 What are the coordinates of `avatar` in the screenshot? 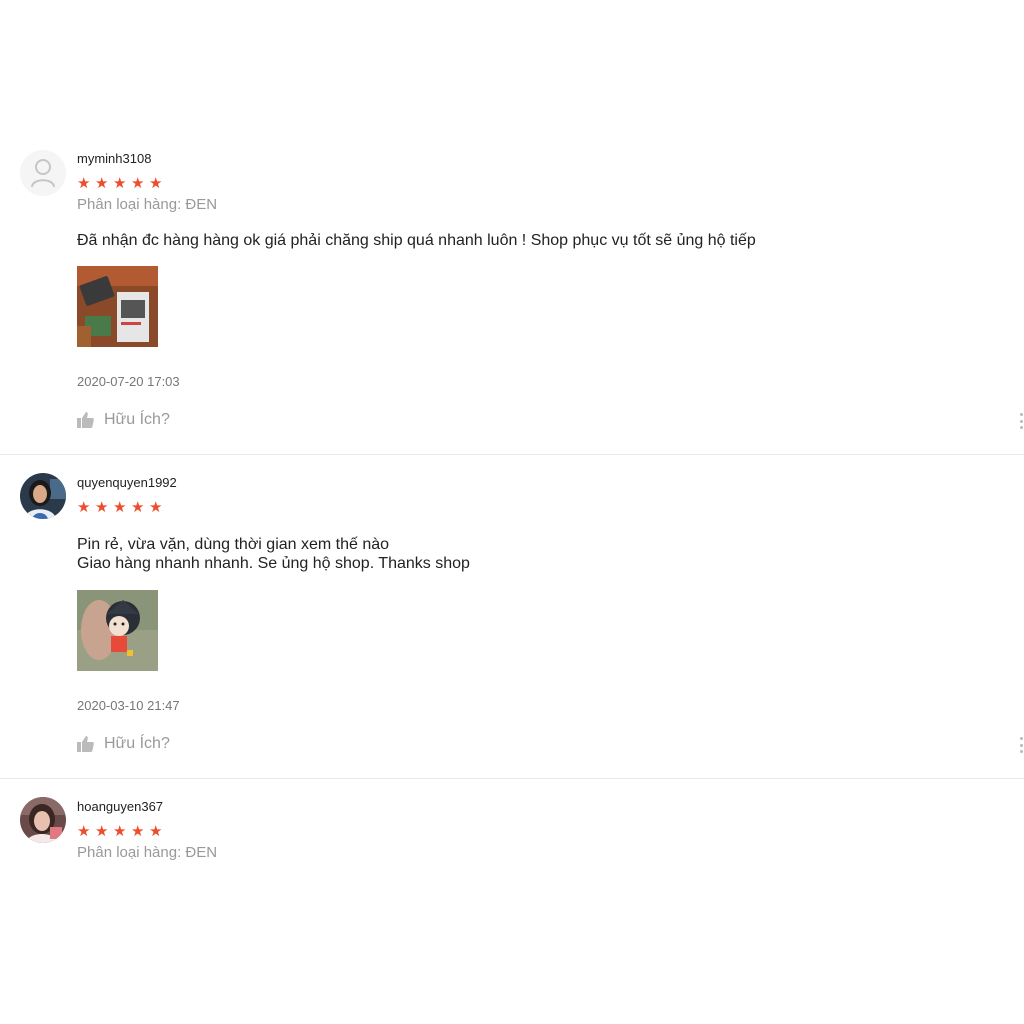 It's located at (43, 820).